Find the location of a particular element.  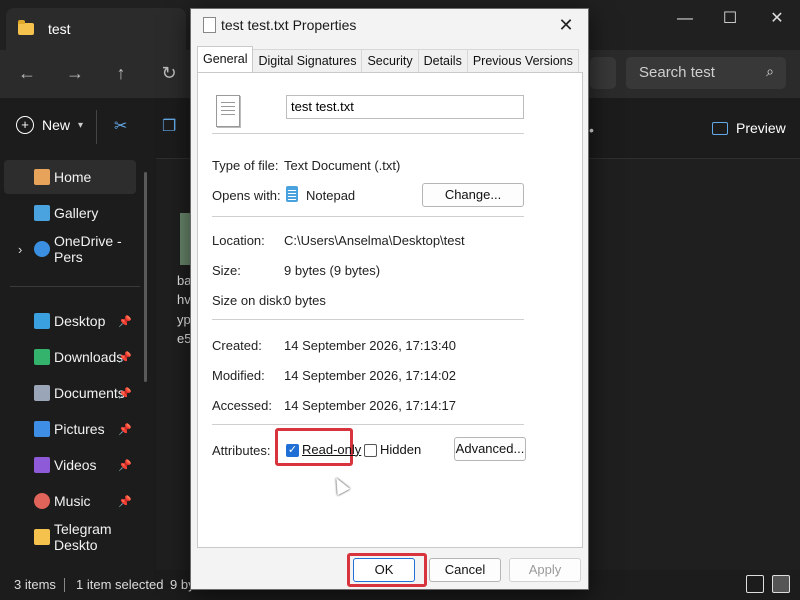

ok-button: OK is located at coordinates (384, 570).